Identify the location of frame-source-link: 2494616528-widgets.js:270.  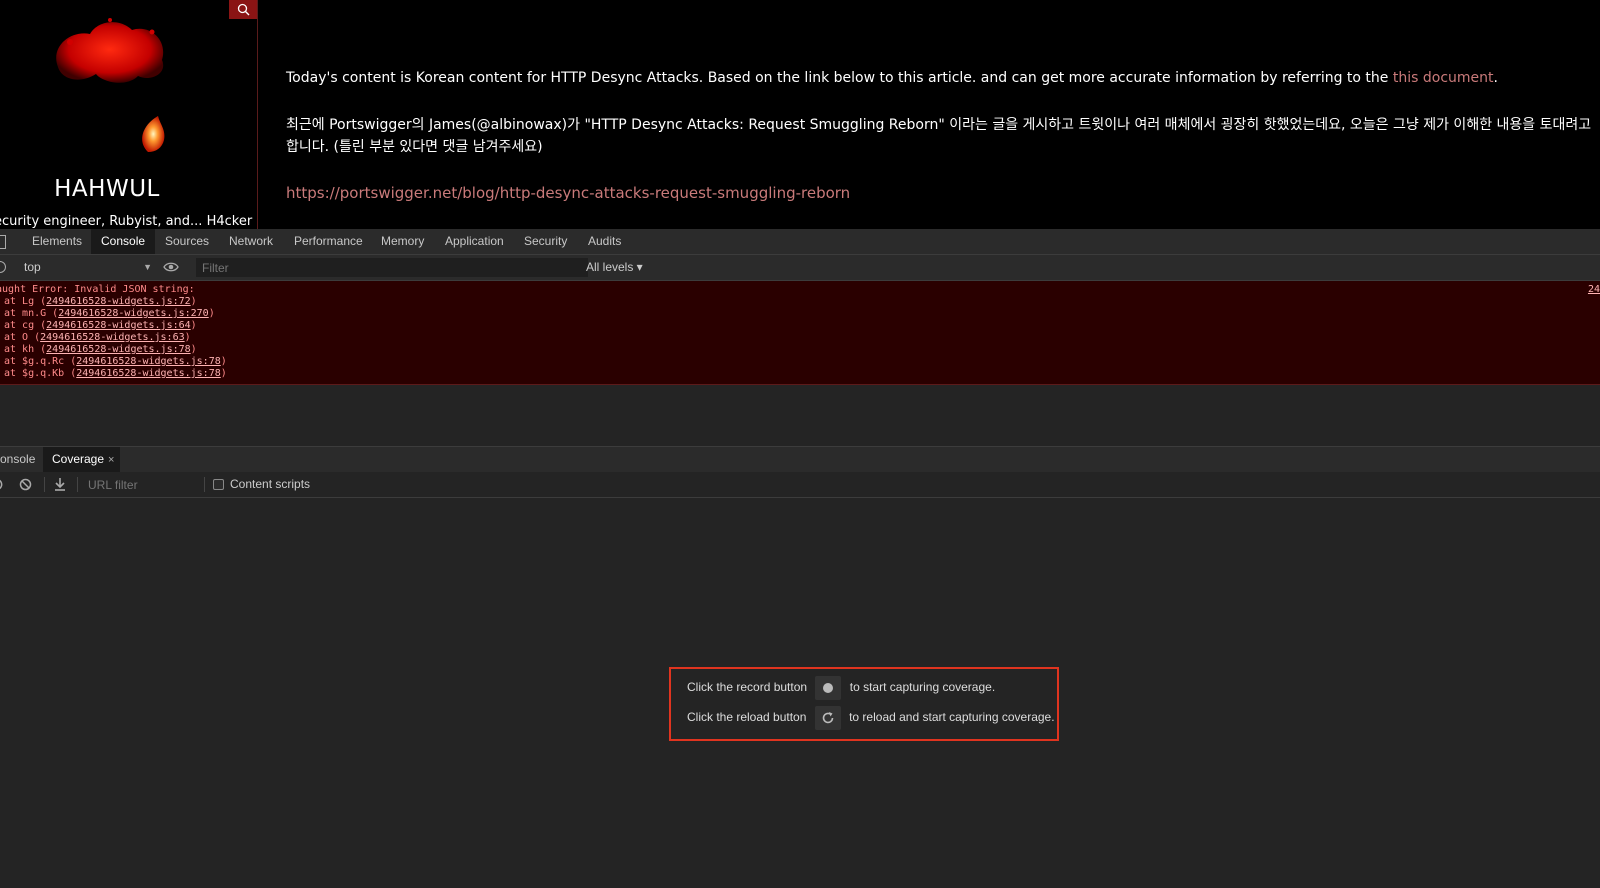
(133, 313).